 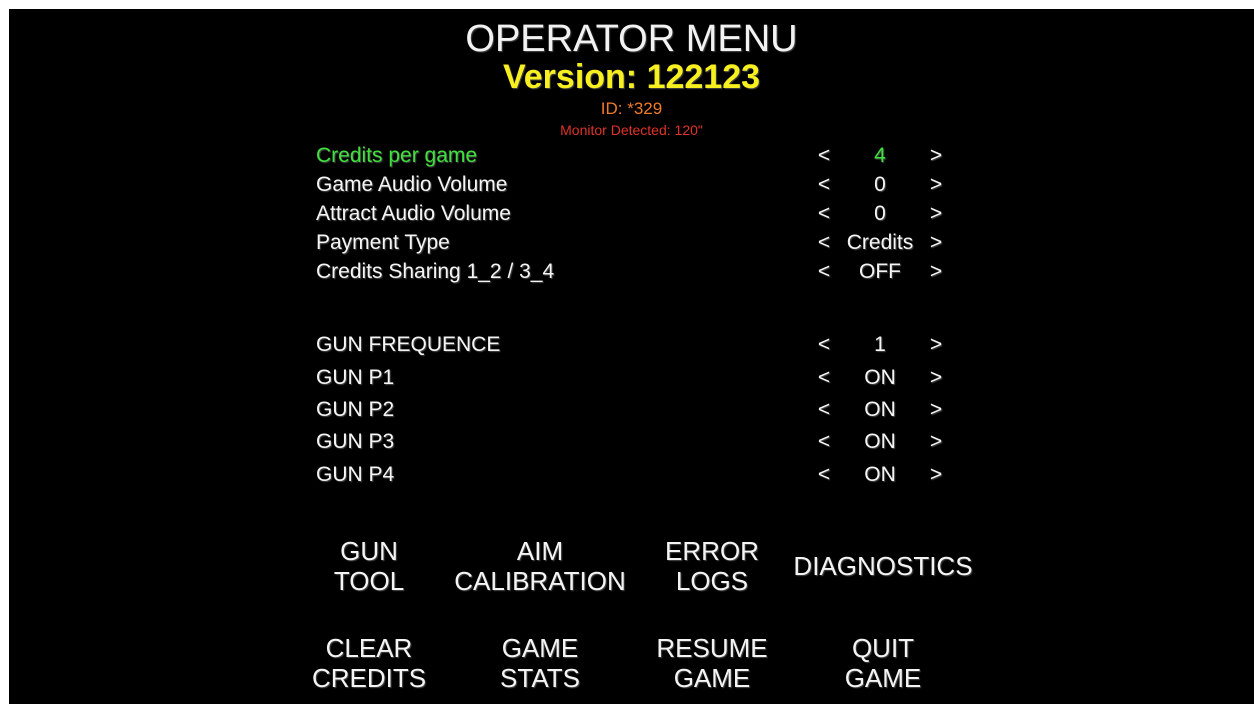 I want to click on device-id-label: ID: *329, so click(x=631, y=108).